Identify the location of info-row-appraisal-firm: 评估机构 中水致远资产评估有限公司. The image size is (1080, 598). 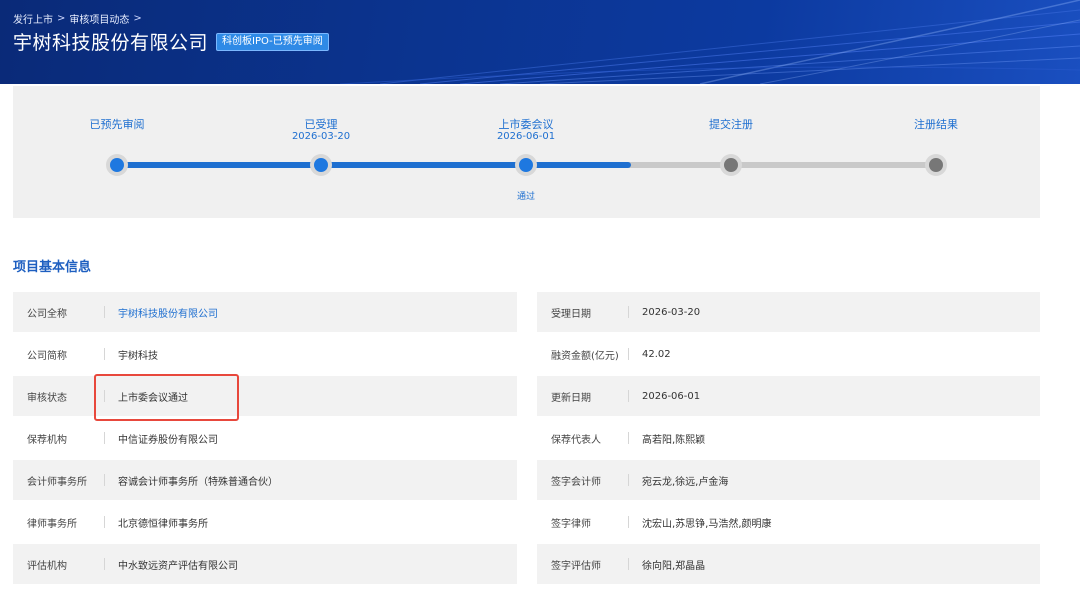
(265, 564).